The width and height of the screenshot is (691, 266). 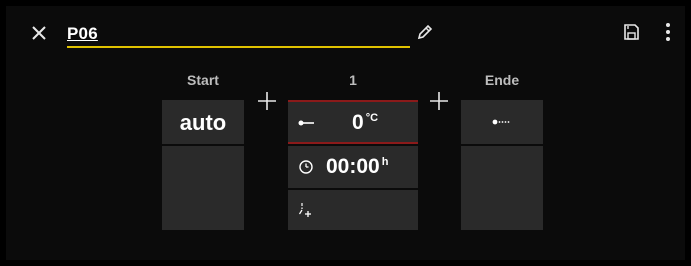 What do you see at coordinates (502, 80) in the screenshot?
I see `end-column-header: Ende` at bounding box center [502, 80].